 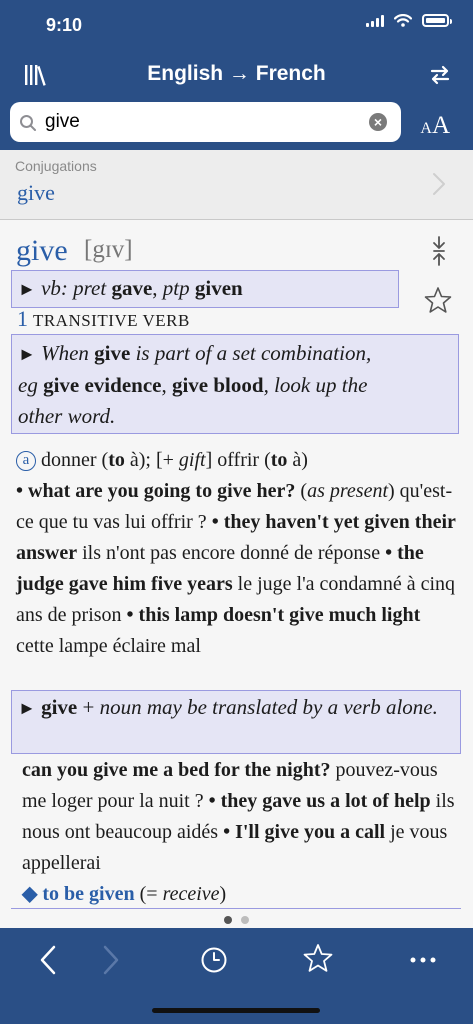 What do you see at coordinates (440, 125) in the screenshot?
I see `font-size-large-label: A` at bounding box center [440, 125].